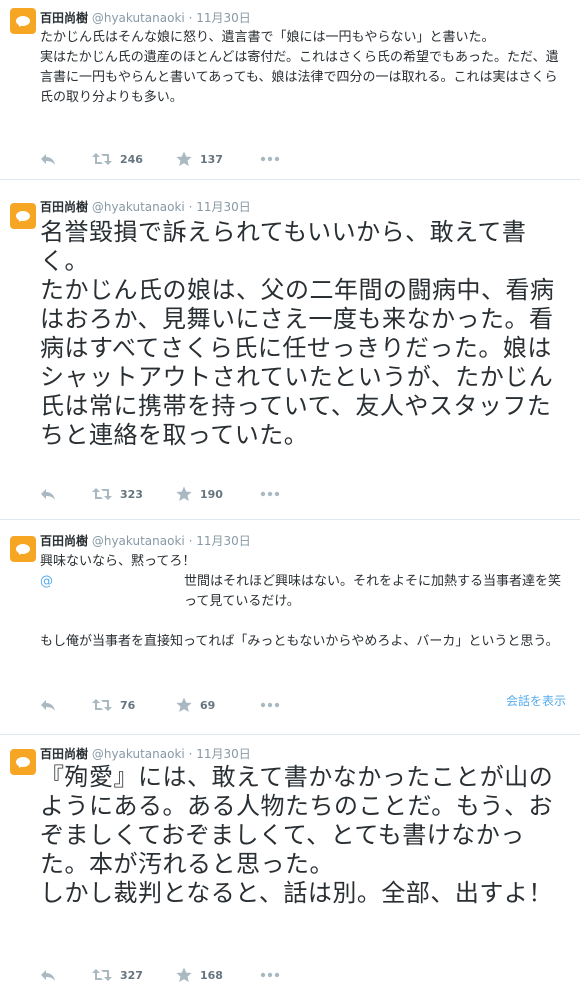  I want to click on favorite-button: 190, so click(199, 494).